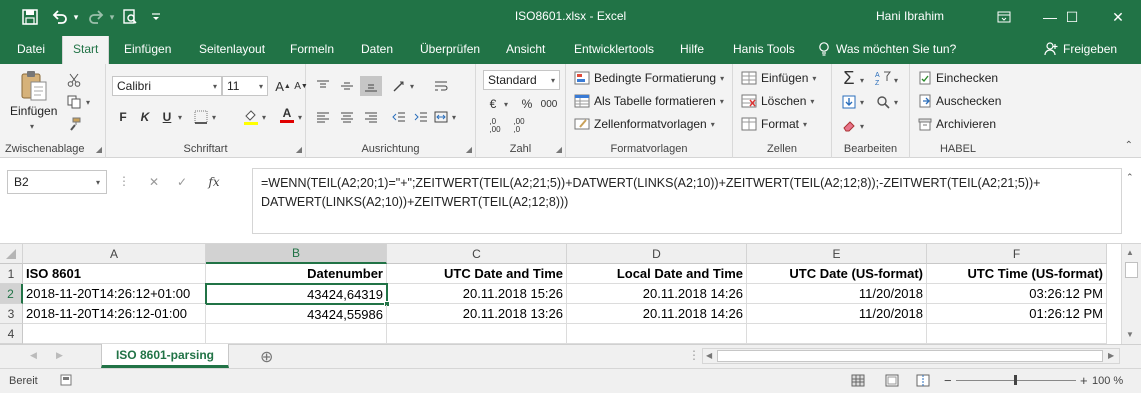 The image size is (1141, 393). What do you see at coordinates (154, 182) in the screenshot?
I see `cancel-formula-button: ✕` at bounding box center [154, 182].